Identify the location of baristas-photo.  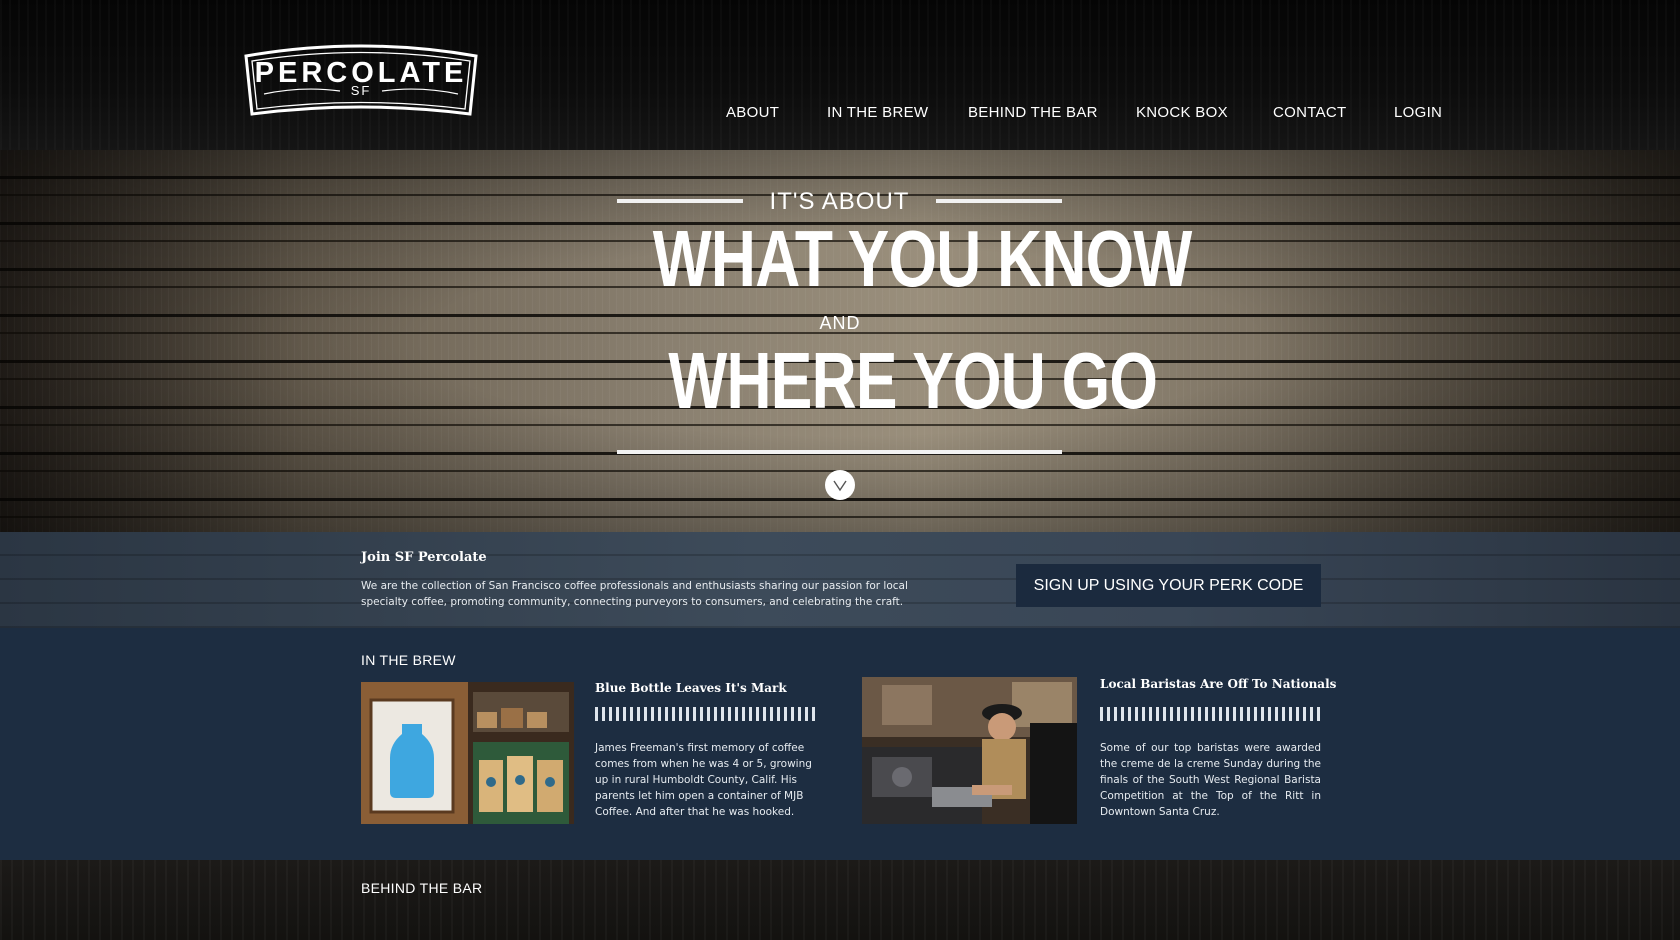
(969, 750).